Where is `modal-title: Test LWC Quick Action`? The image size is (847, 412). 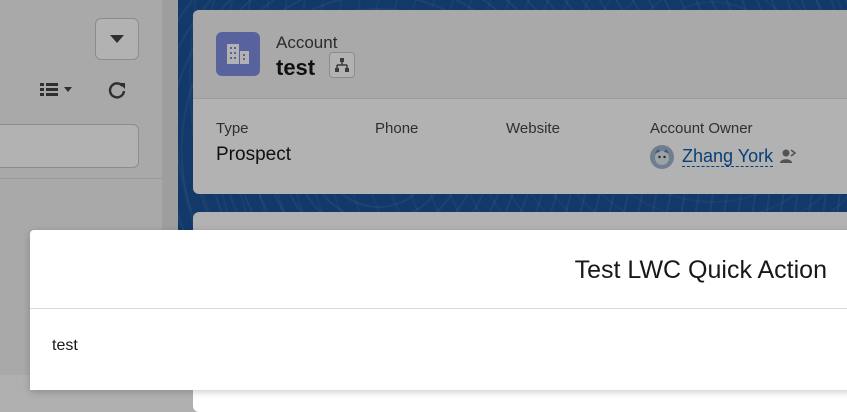 modal-title: Test LWC Quick Action is located at coordinates (700, 270).